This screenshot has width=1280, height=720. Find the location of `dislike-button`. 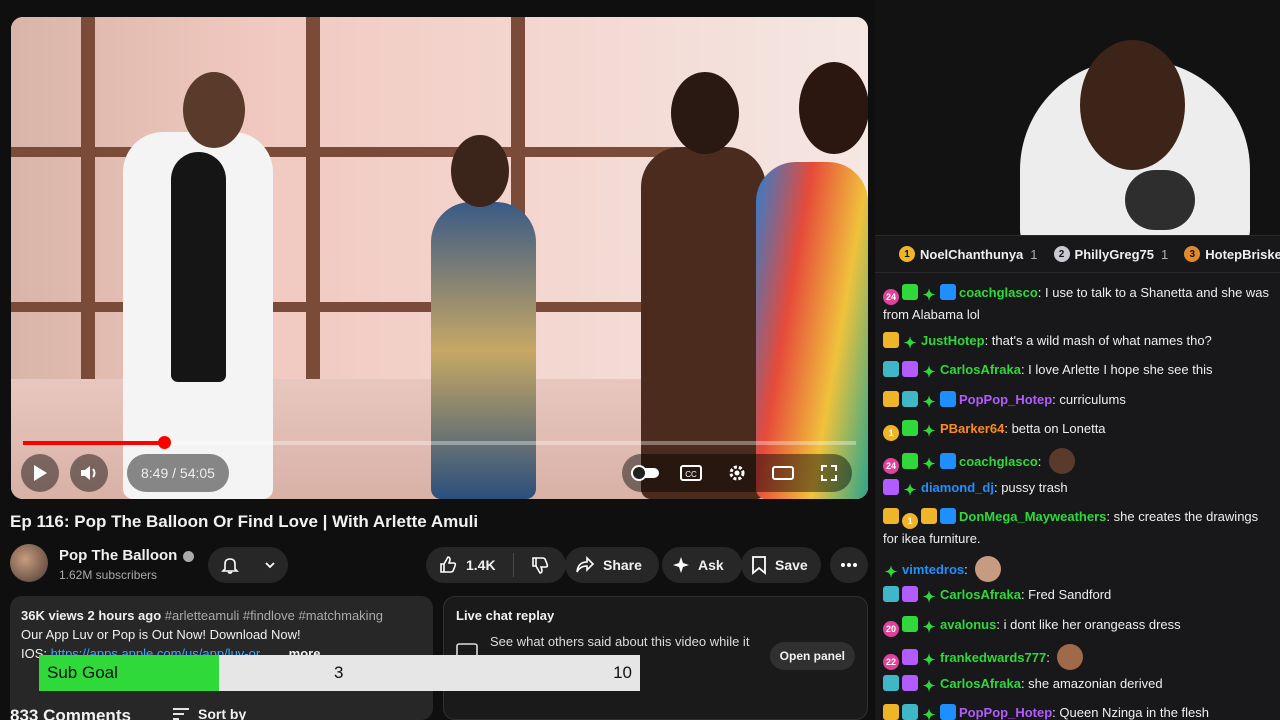

dislike-button is located at coordinates (540, 565).